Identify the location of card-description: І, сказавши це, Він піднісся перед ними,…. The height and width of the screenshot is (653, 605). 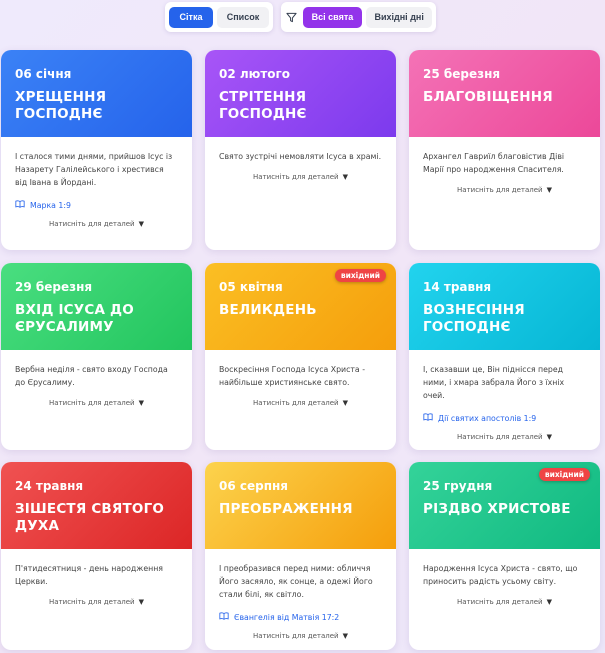
(494, 382).